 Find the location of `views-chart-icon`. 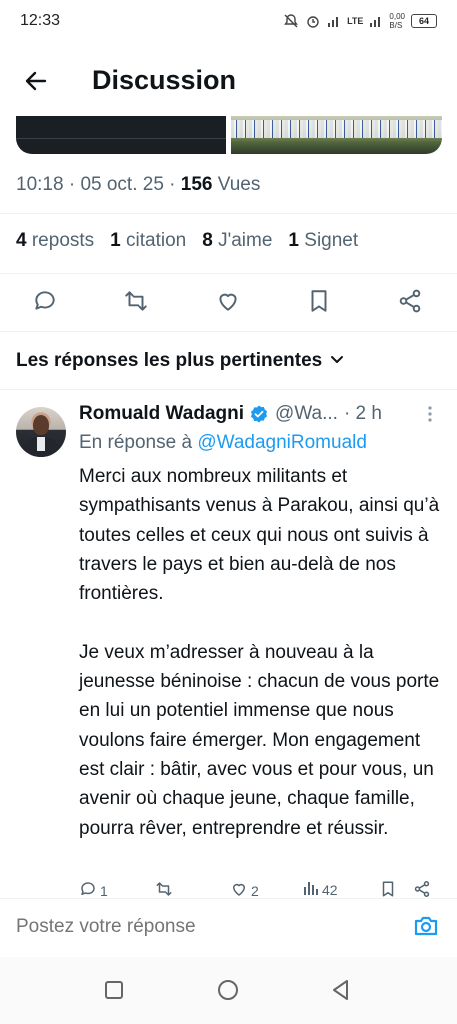

views-chart-icon is located at coordinates (311, 889).